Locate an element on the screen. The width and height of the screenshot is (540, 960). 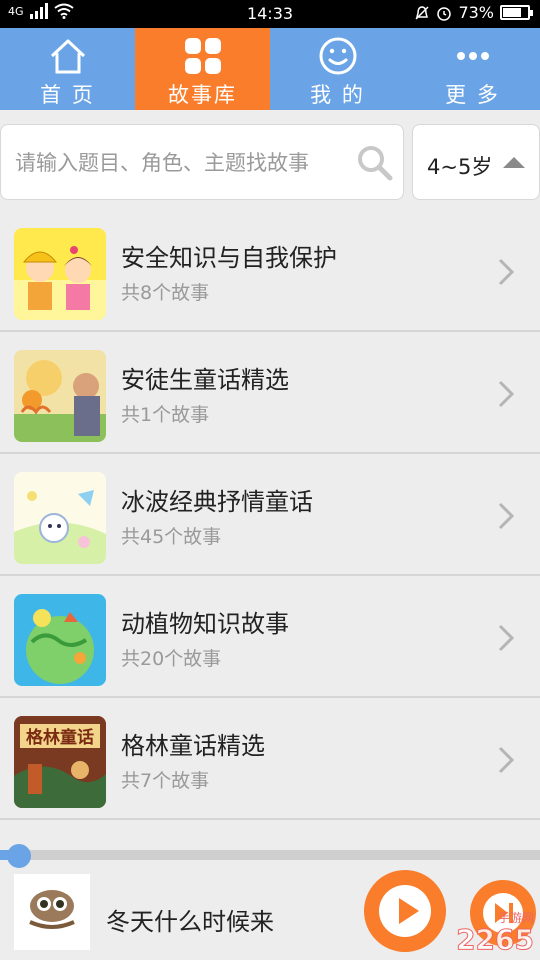
tab-mine-label: 我 的 is located at coordinates (337, 95).